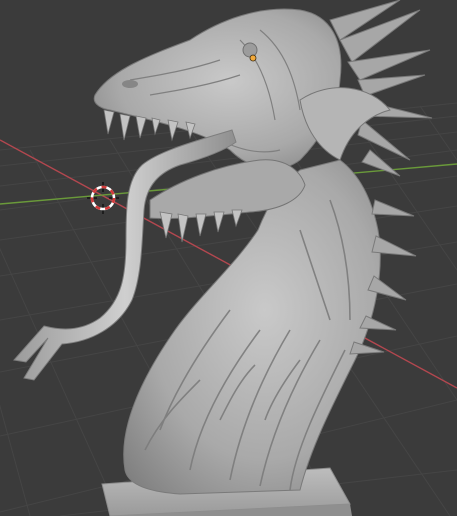 This screenshot has height=516, width=457. Describe the element at coordinates (103, 198) in the screenshot. I see `3d-cursor-icon` at that location.